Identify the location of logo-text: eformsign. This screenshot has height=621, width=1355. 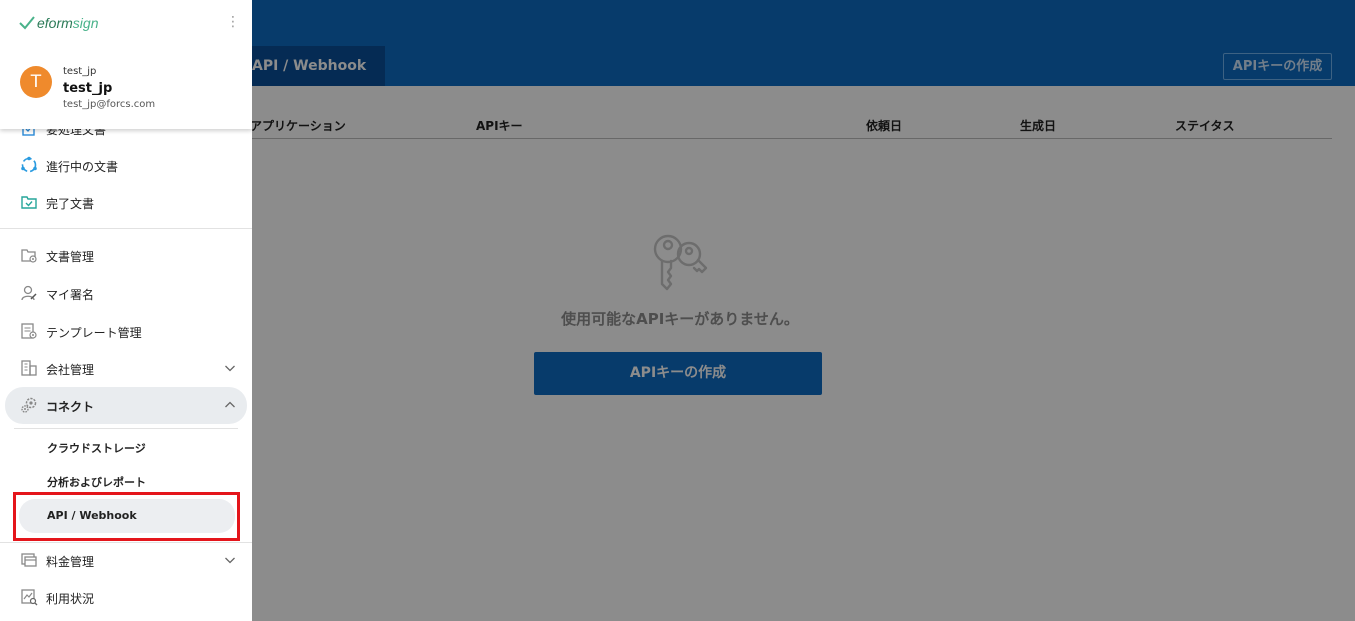
(67, 23).